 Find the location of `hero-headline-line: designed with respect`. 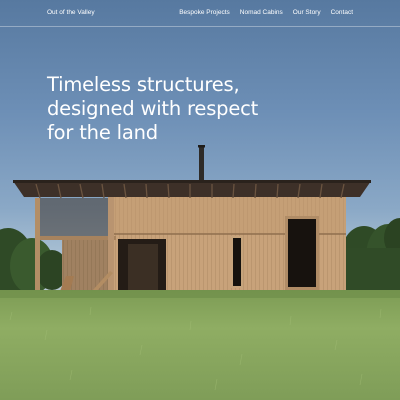

hero-headline-line: designed with respect is located at coordinates (153, 108).